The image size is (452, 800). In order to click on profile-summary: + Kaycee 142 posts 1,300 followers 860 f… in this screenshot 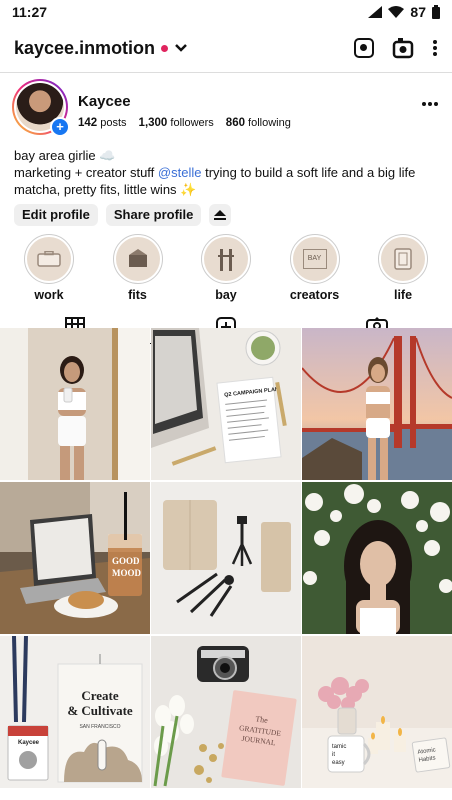, I will do `click(226, 107)`.